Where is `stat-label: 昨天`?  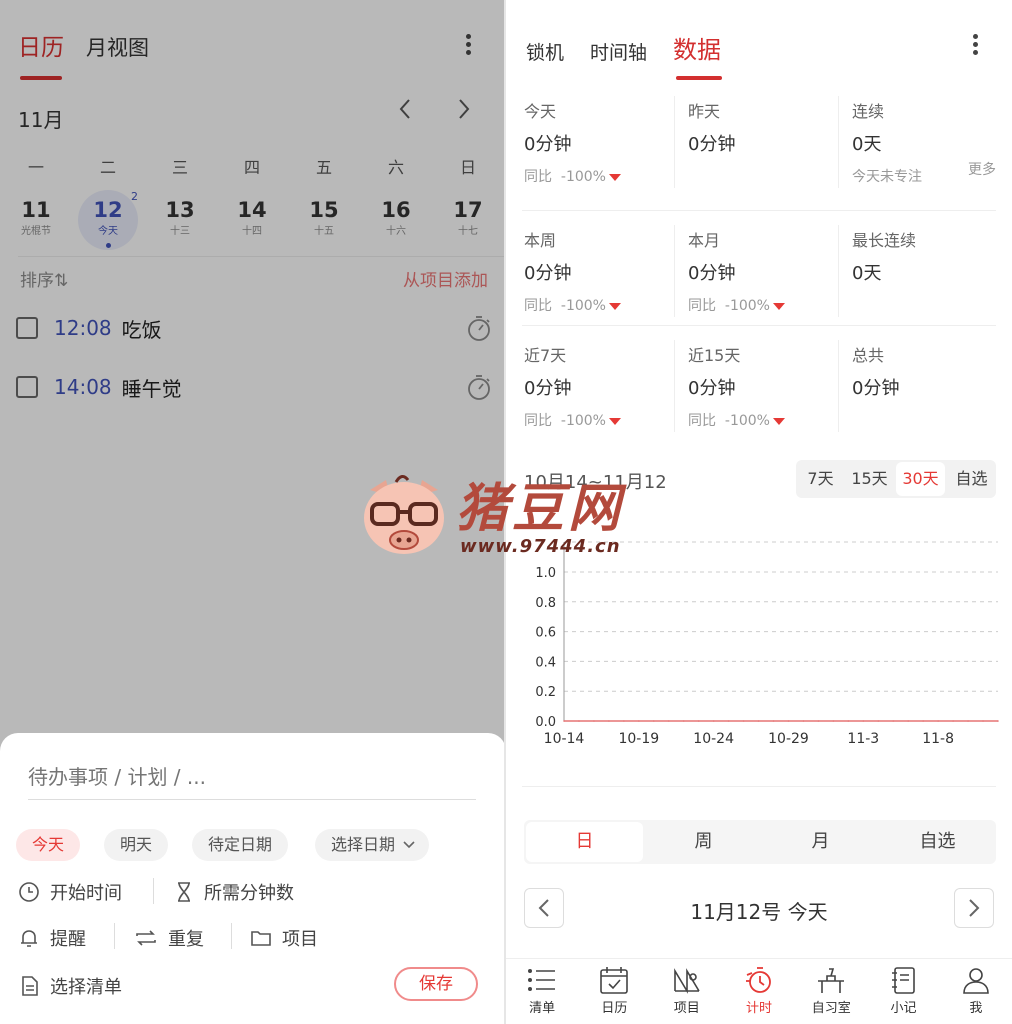 stat-label: 昨天 is located at coordinates (704, 111).